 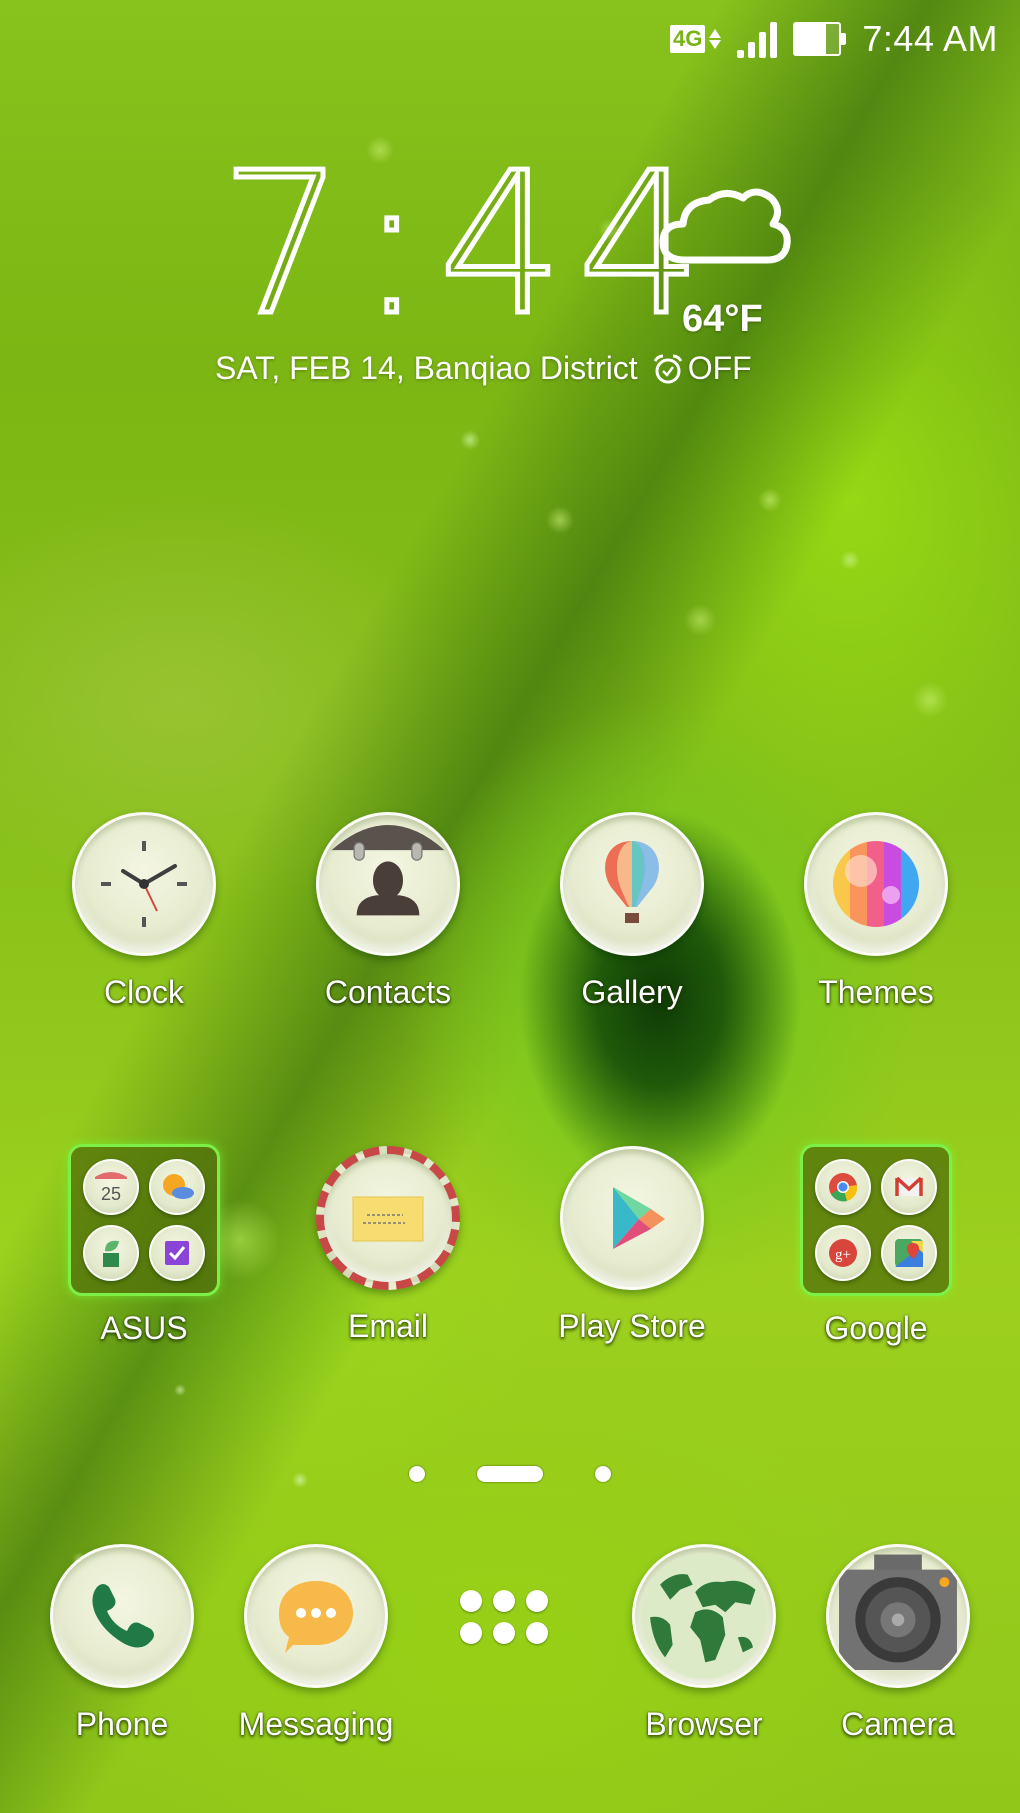 I want to click on app-play-store: Play Store, so click(x=632, y=1245).